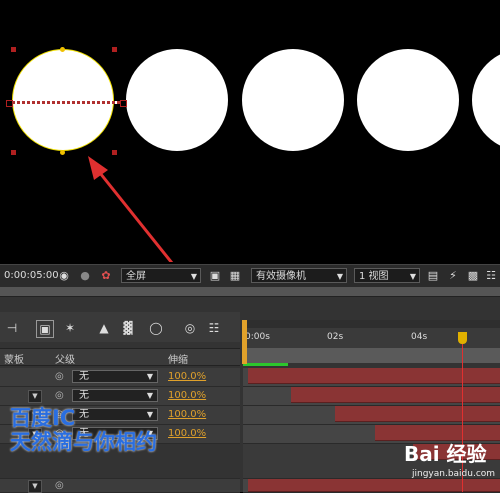 The height and width of the screenshot is (493, 500). What do you see at coordinates (433, 276) in the screenshot?
I see `toggle-pixel-icon: ▤` at bounding box center [433, 276].